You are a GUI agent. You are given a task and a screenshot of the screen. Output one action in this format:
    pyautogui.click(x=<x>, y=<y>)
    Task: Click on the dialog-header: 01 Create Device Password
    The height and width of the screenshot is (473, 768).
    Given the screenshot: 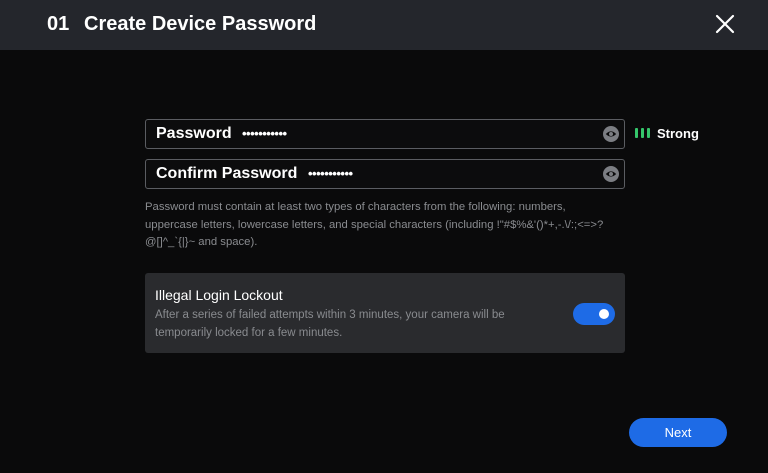 What is the action you would take?
    pyautogui.click(x=384, y=25)
    